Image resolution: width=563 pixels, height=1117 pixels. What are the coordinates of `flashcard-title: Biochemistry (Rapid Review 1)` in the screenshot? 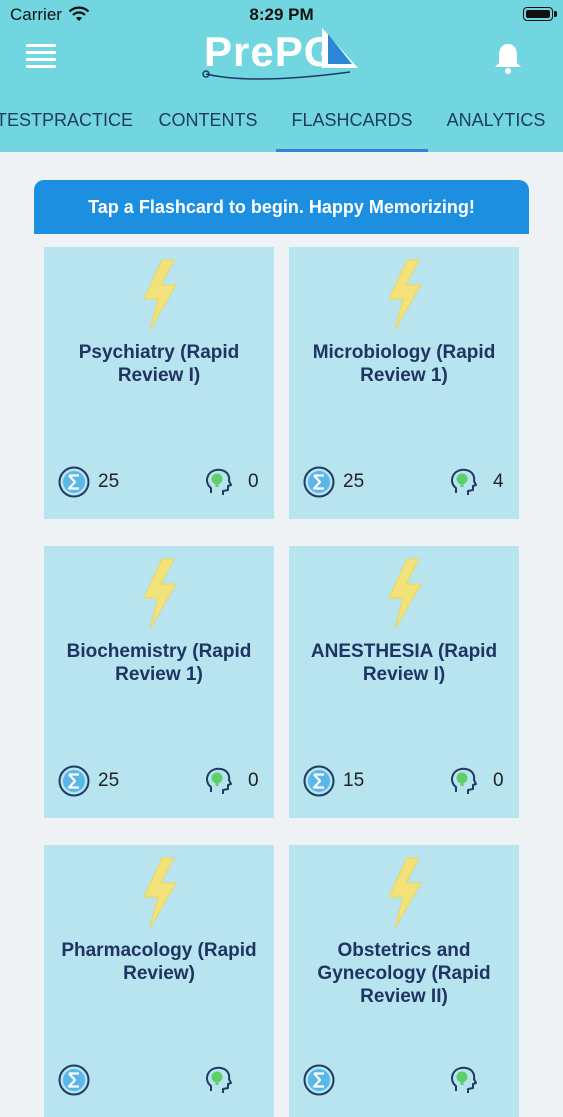 It's located at (159, 663).